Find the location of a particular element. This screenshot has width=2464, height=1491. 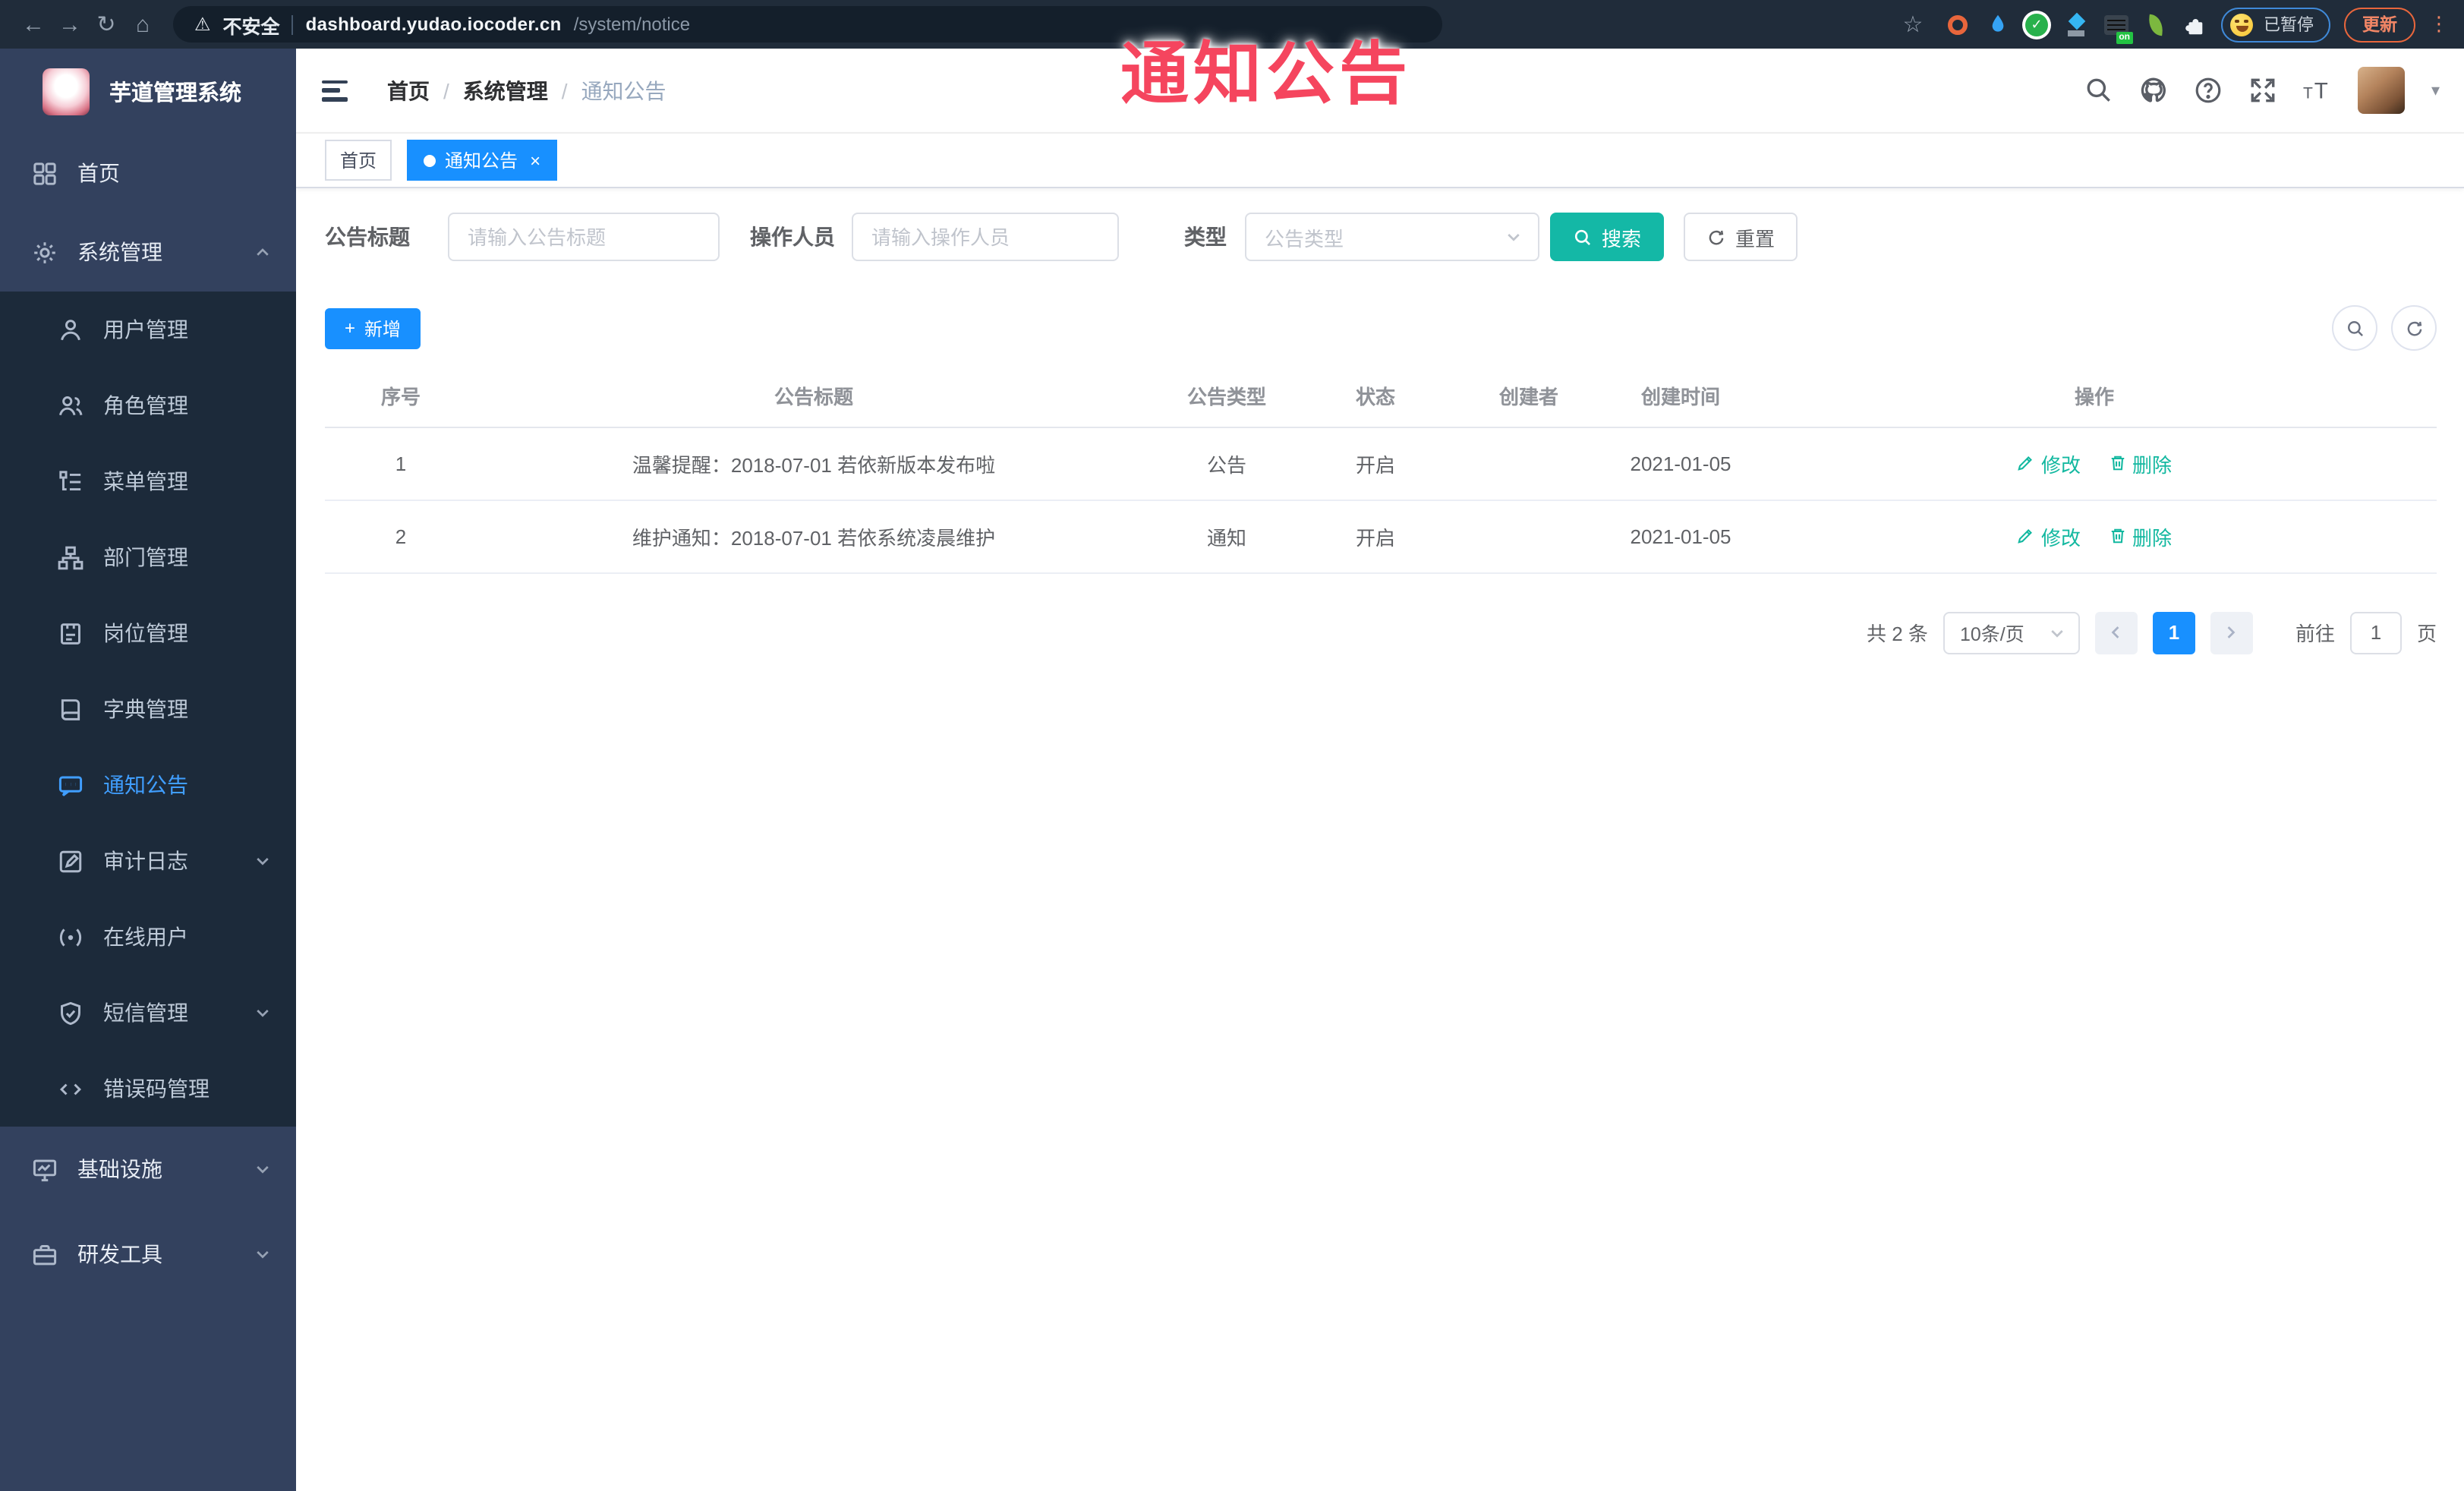

sidebar-item-error-codes: 错误码管理 is located at coordinates (148, 1089).